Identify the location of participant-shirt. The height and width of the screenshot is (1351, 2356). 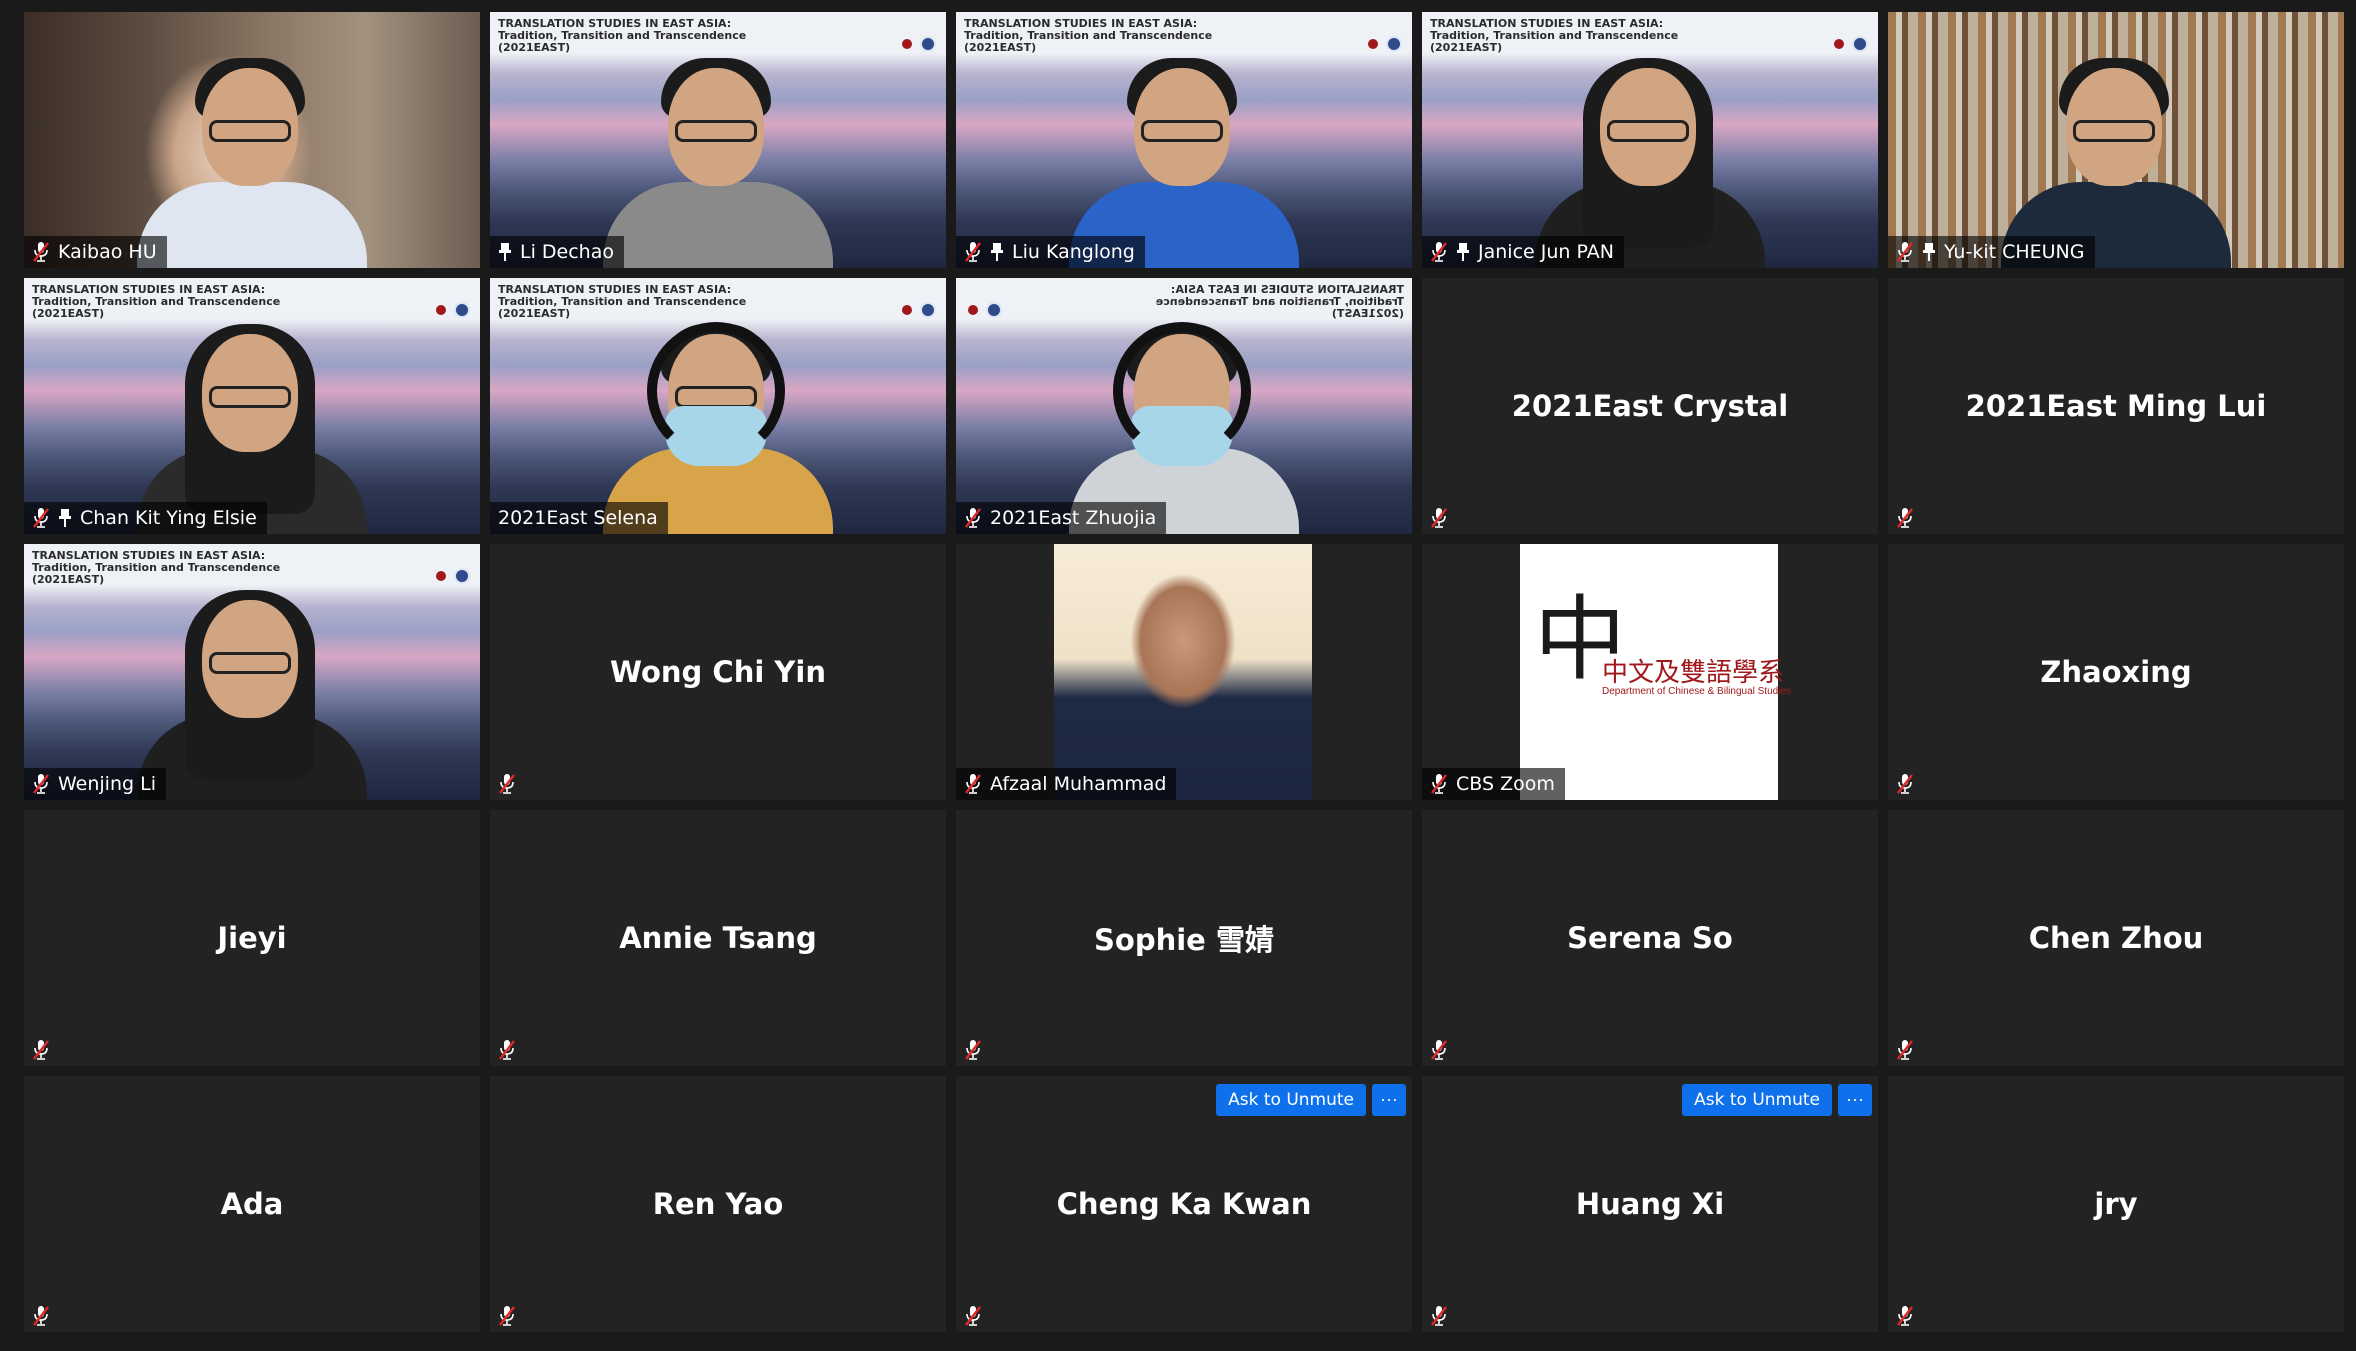
(718, 225).